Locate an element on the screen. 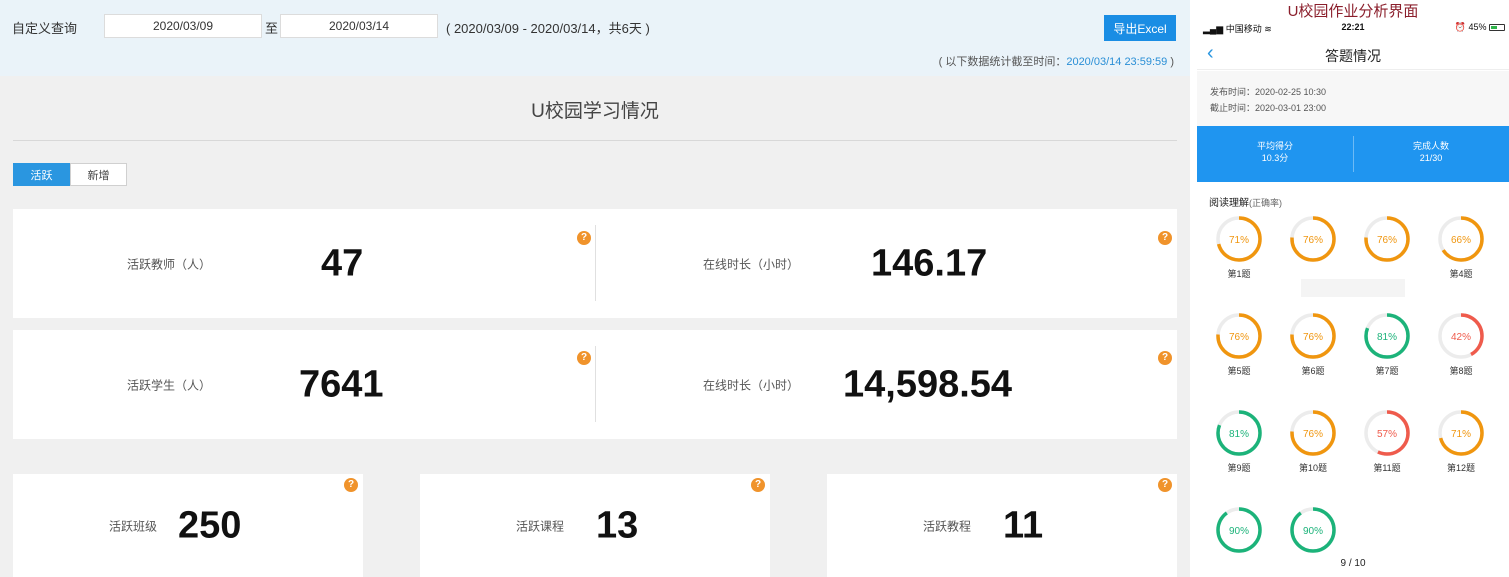 The image size is (1509, 577). student-stats-card: 活跃学生（人） 7641 ? 在线时长（小时） 14,598.54 ? is located at coordinates (595, 384).